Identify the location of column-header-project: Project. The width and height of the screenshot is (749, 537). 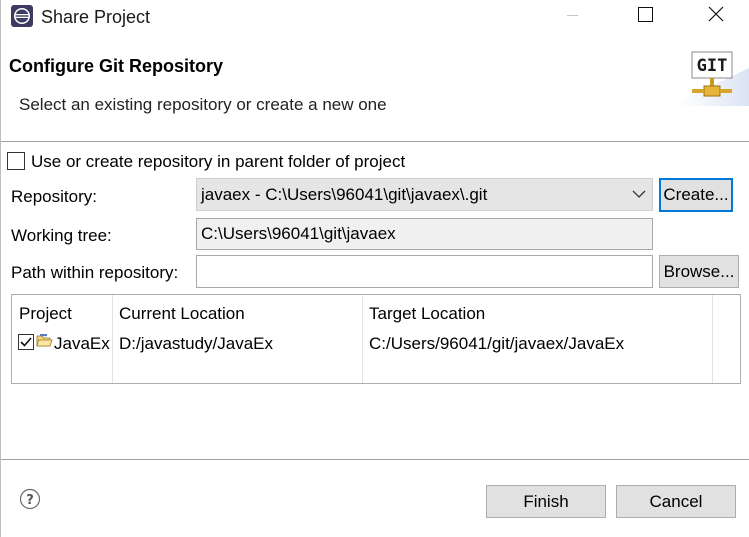
(45, 314).